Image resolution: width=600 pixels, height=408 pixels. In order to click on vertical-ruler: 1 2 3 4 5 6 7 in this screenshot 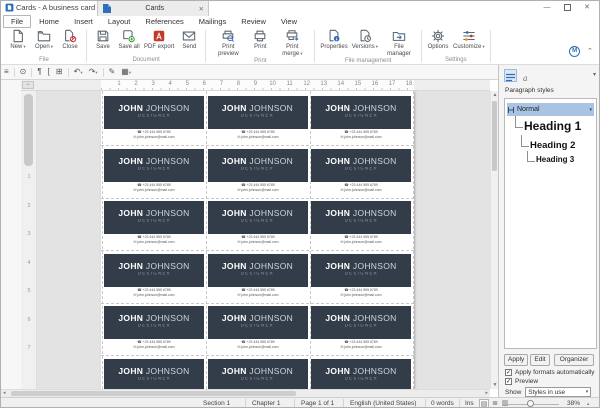, I will do `click(29, 240)`.